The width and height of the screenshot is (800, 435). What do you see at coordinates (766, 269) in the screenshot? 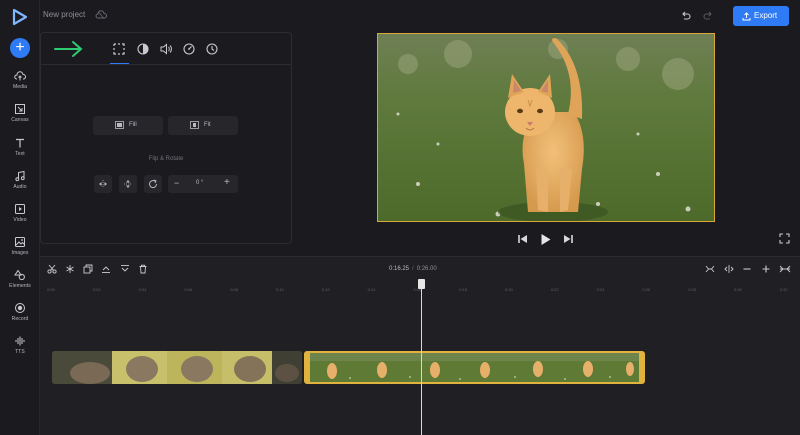
I see `zoom-in-icon` at bounding box center [766, 269].